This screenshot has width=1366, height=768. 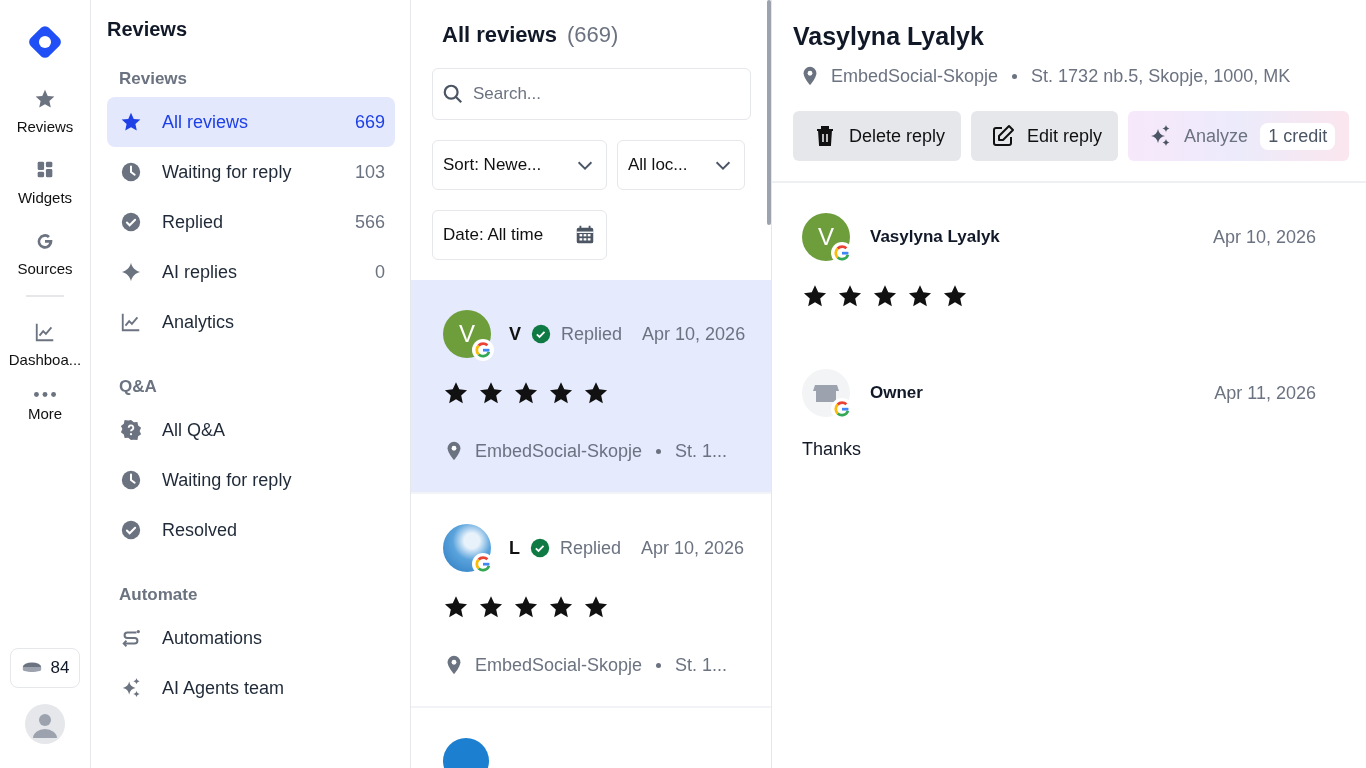 I want to click on search-icon, so click(x=453, y=94).